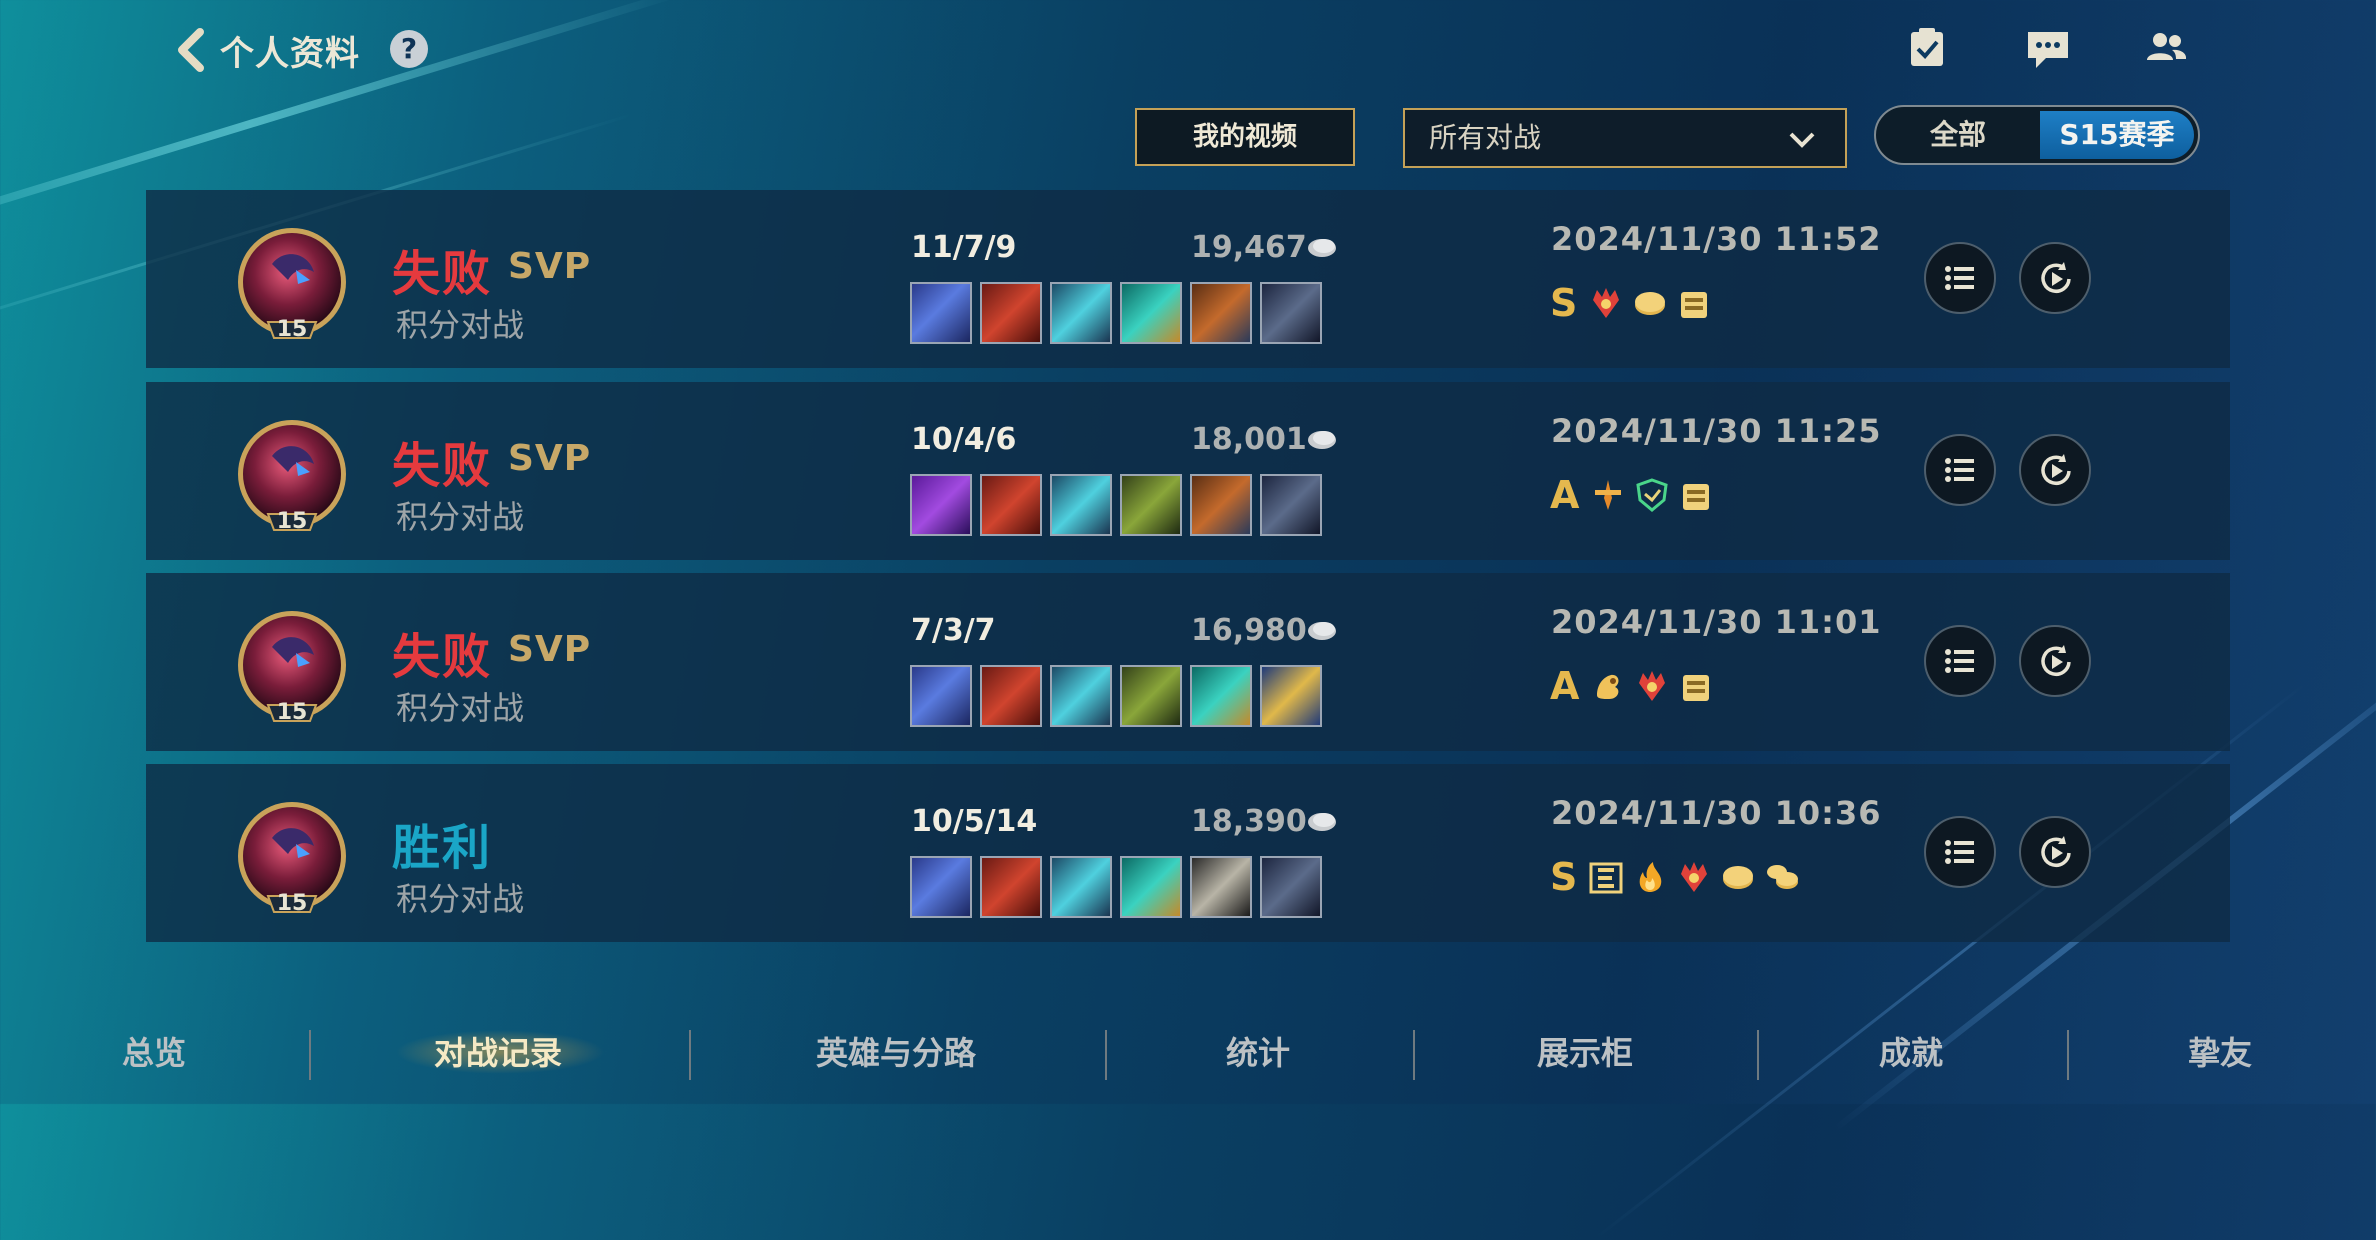  I want to click on friends-icon, so click(2166, 48).